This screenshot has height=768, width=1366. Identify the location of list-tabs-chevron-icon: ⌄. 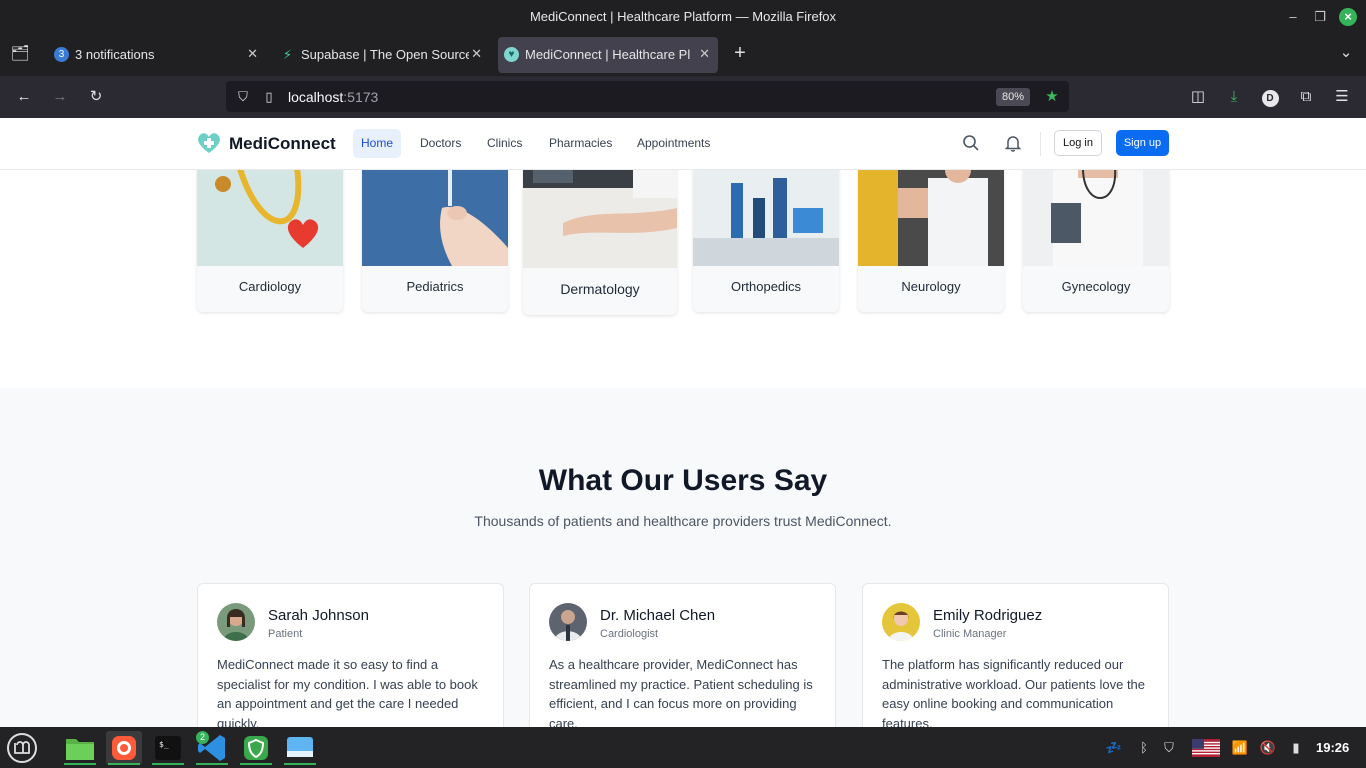
(1346, 53).